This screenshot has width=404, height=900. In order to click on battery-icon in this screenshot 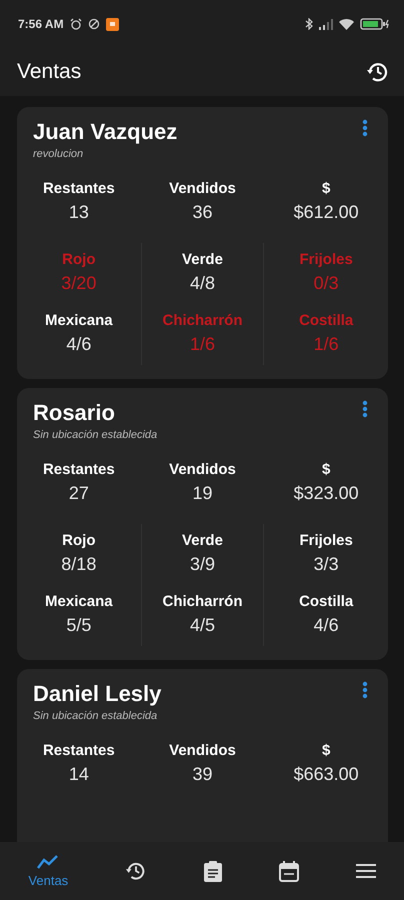, I will do `click(375, 24)`.